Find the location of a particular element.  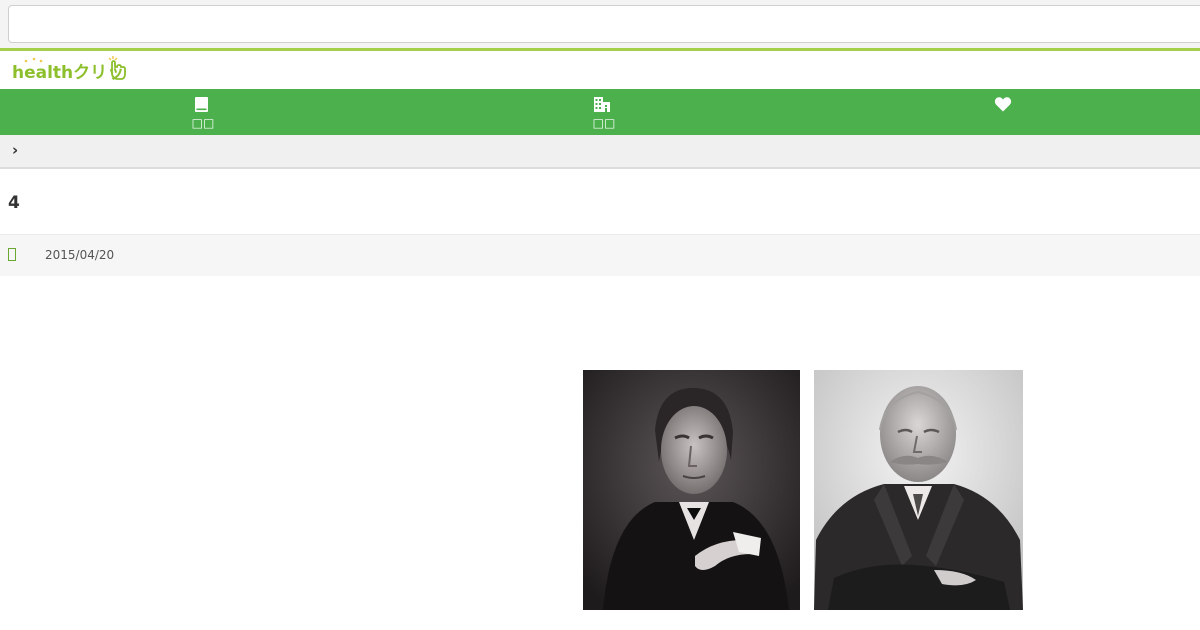

main-nav: □□ □□ is located at coordinates (600, 112).